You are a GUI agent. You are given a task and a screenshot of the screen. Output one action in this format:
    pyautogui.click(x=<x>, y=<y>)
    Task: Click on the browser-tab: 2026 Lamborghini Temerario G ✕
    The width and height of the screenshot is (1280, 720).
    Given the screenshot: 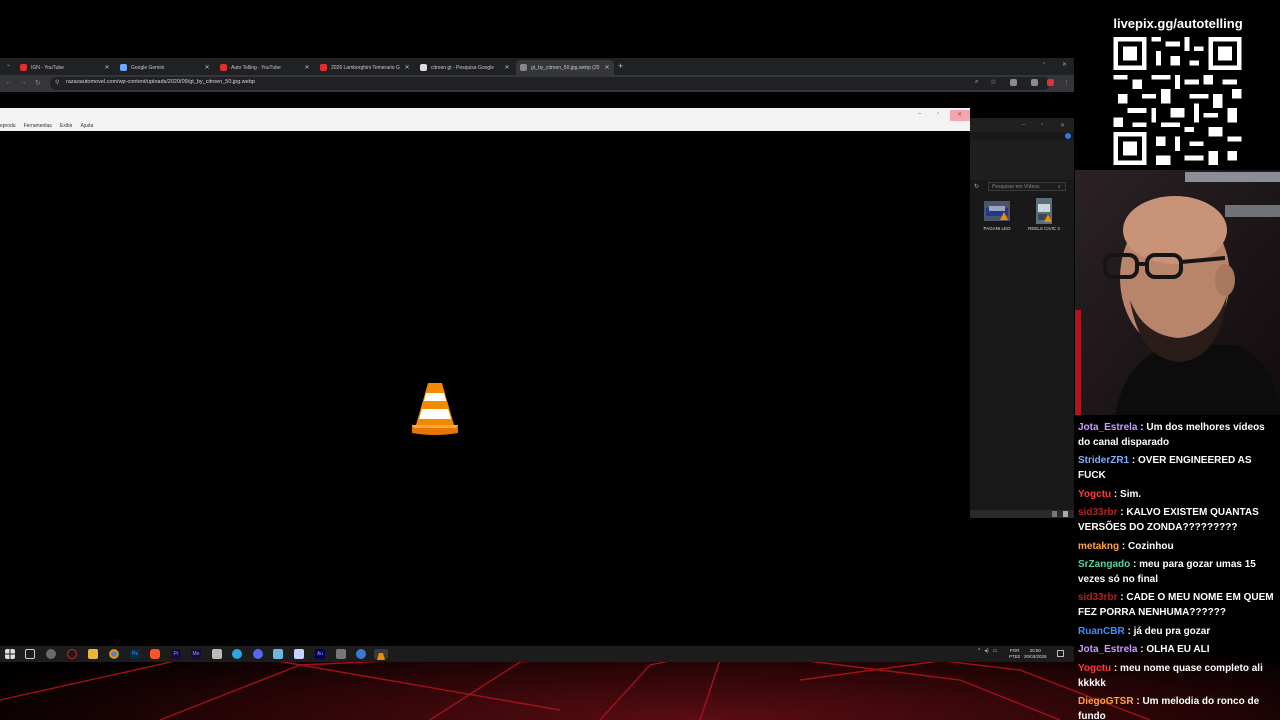 What is the action you would take?
    pyautogui.click(x=365, y=67)
    